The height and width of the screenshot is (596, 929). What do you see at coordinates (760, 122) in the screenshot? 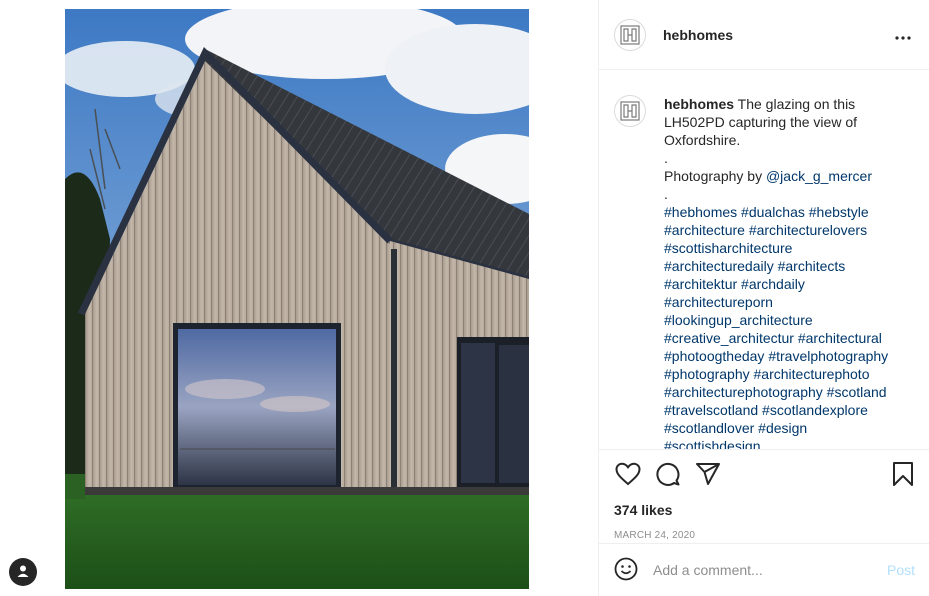
I see `caption-line: LH502PD capturing the view of` at bounding box center [760, 122].